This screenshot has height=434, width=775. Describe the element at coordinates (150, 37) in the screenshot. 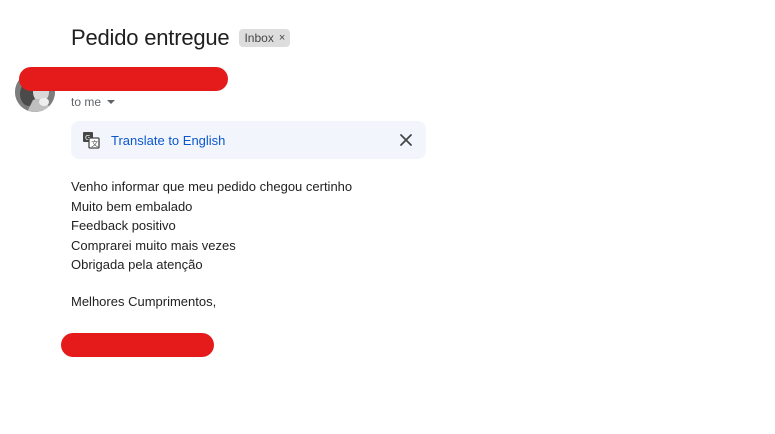

I see `email-subject: Pedido entregue` at that location.